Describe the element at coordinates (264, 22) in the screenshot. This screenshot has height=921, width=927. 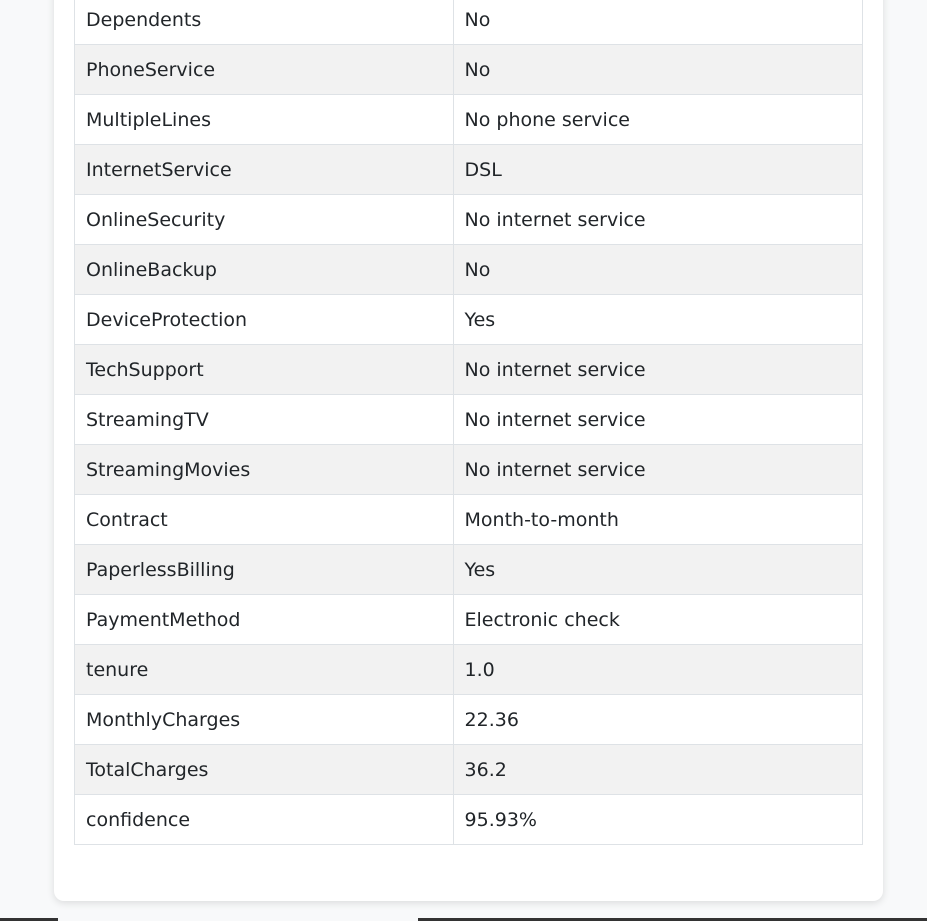
I see `field-name-cell: Dependents` at that location.